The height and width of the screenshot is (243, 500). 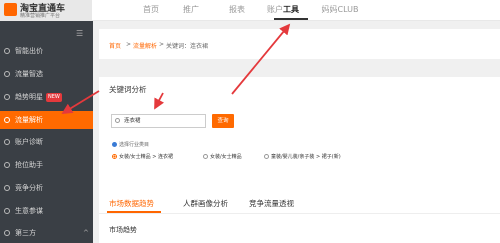 I want to click on top-navigation-bar: 淘宝直通车 精准营销推广平台 首页 推广 报表 账户 工具 妈妈CLUB, so click(x=250, y=10).